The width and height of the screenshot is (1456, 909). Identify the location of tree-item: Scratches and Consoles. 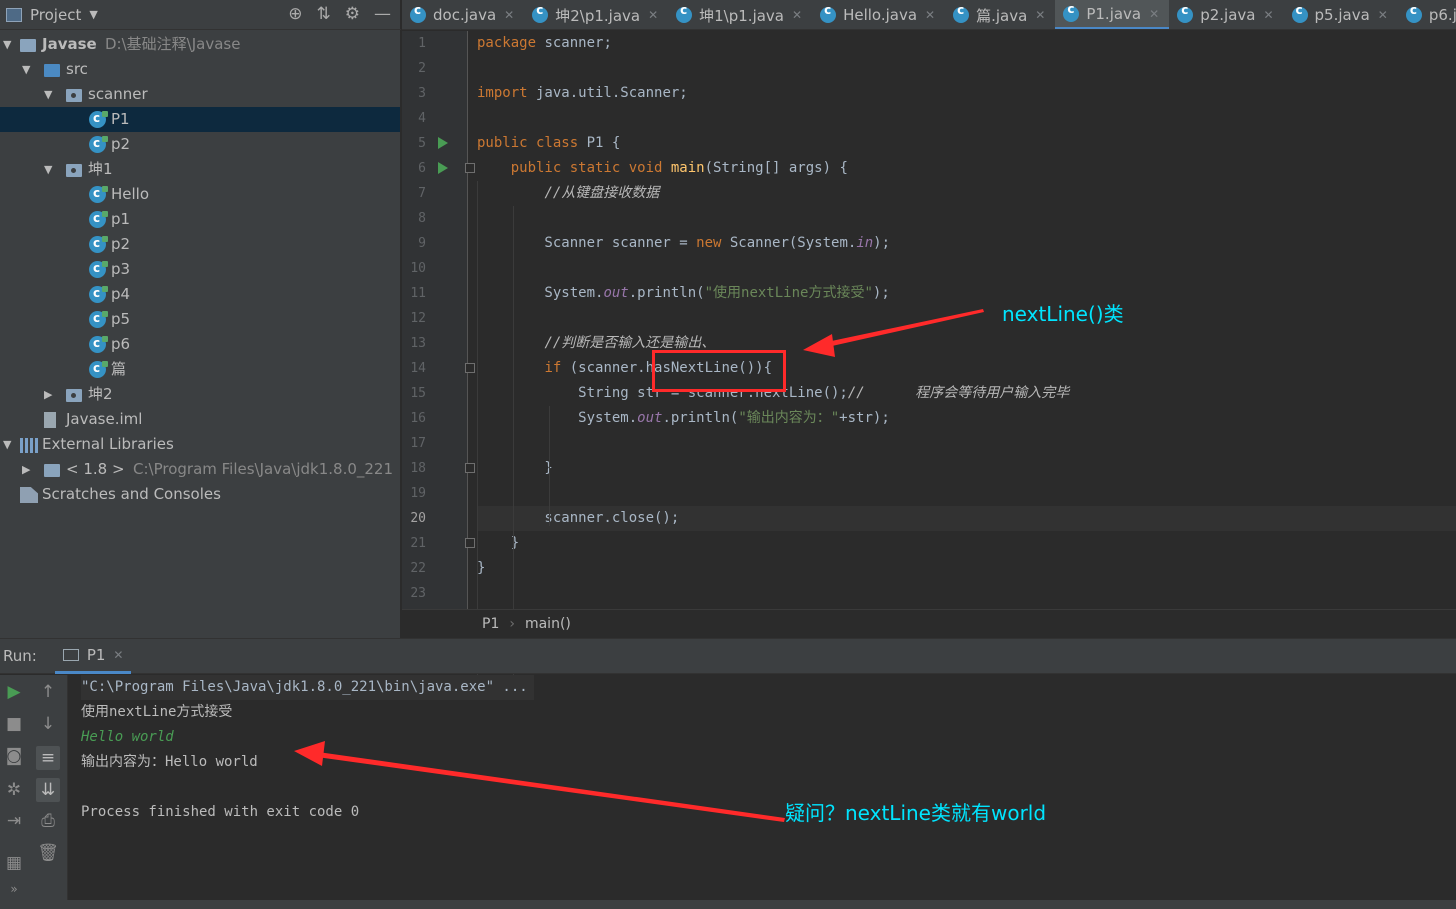
(200, 494).